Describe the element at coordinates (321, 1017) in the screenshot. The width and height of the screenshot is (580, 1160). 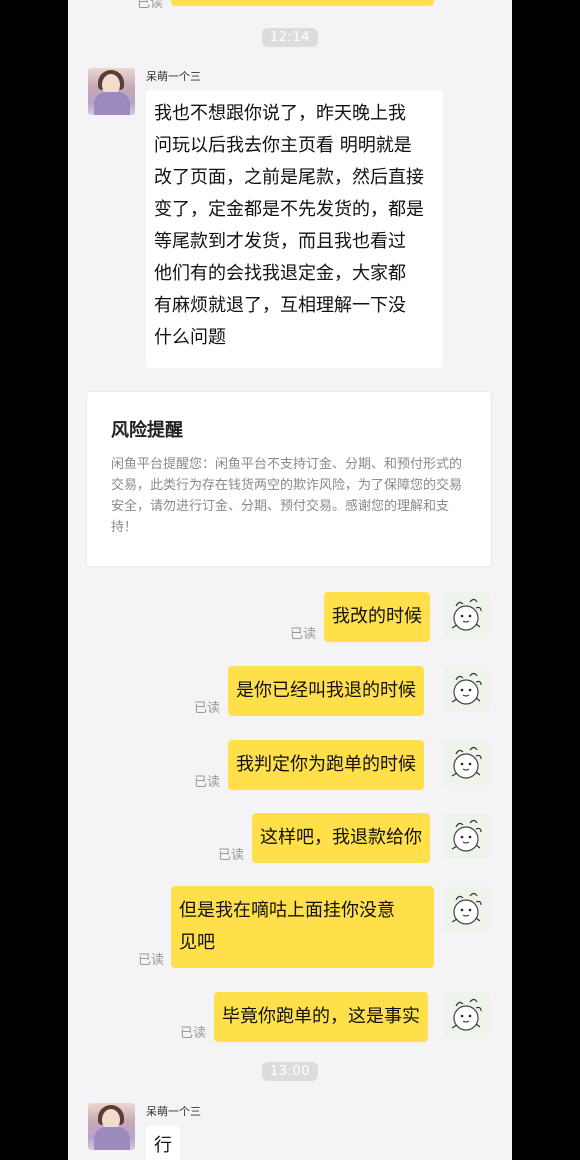
I see `message-bubble-sent: 毕竟你跑单的，这是事实` at that location.